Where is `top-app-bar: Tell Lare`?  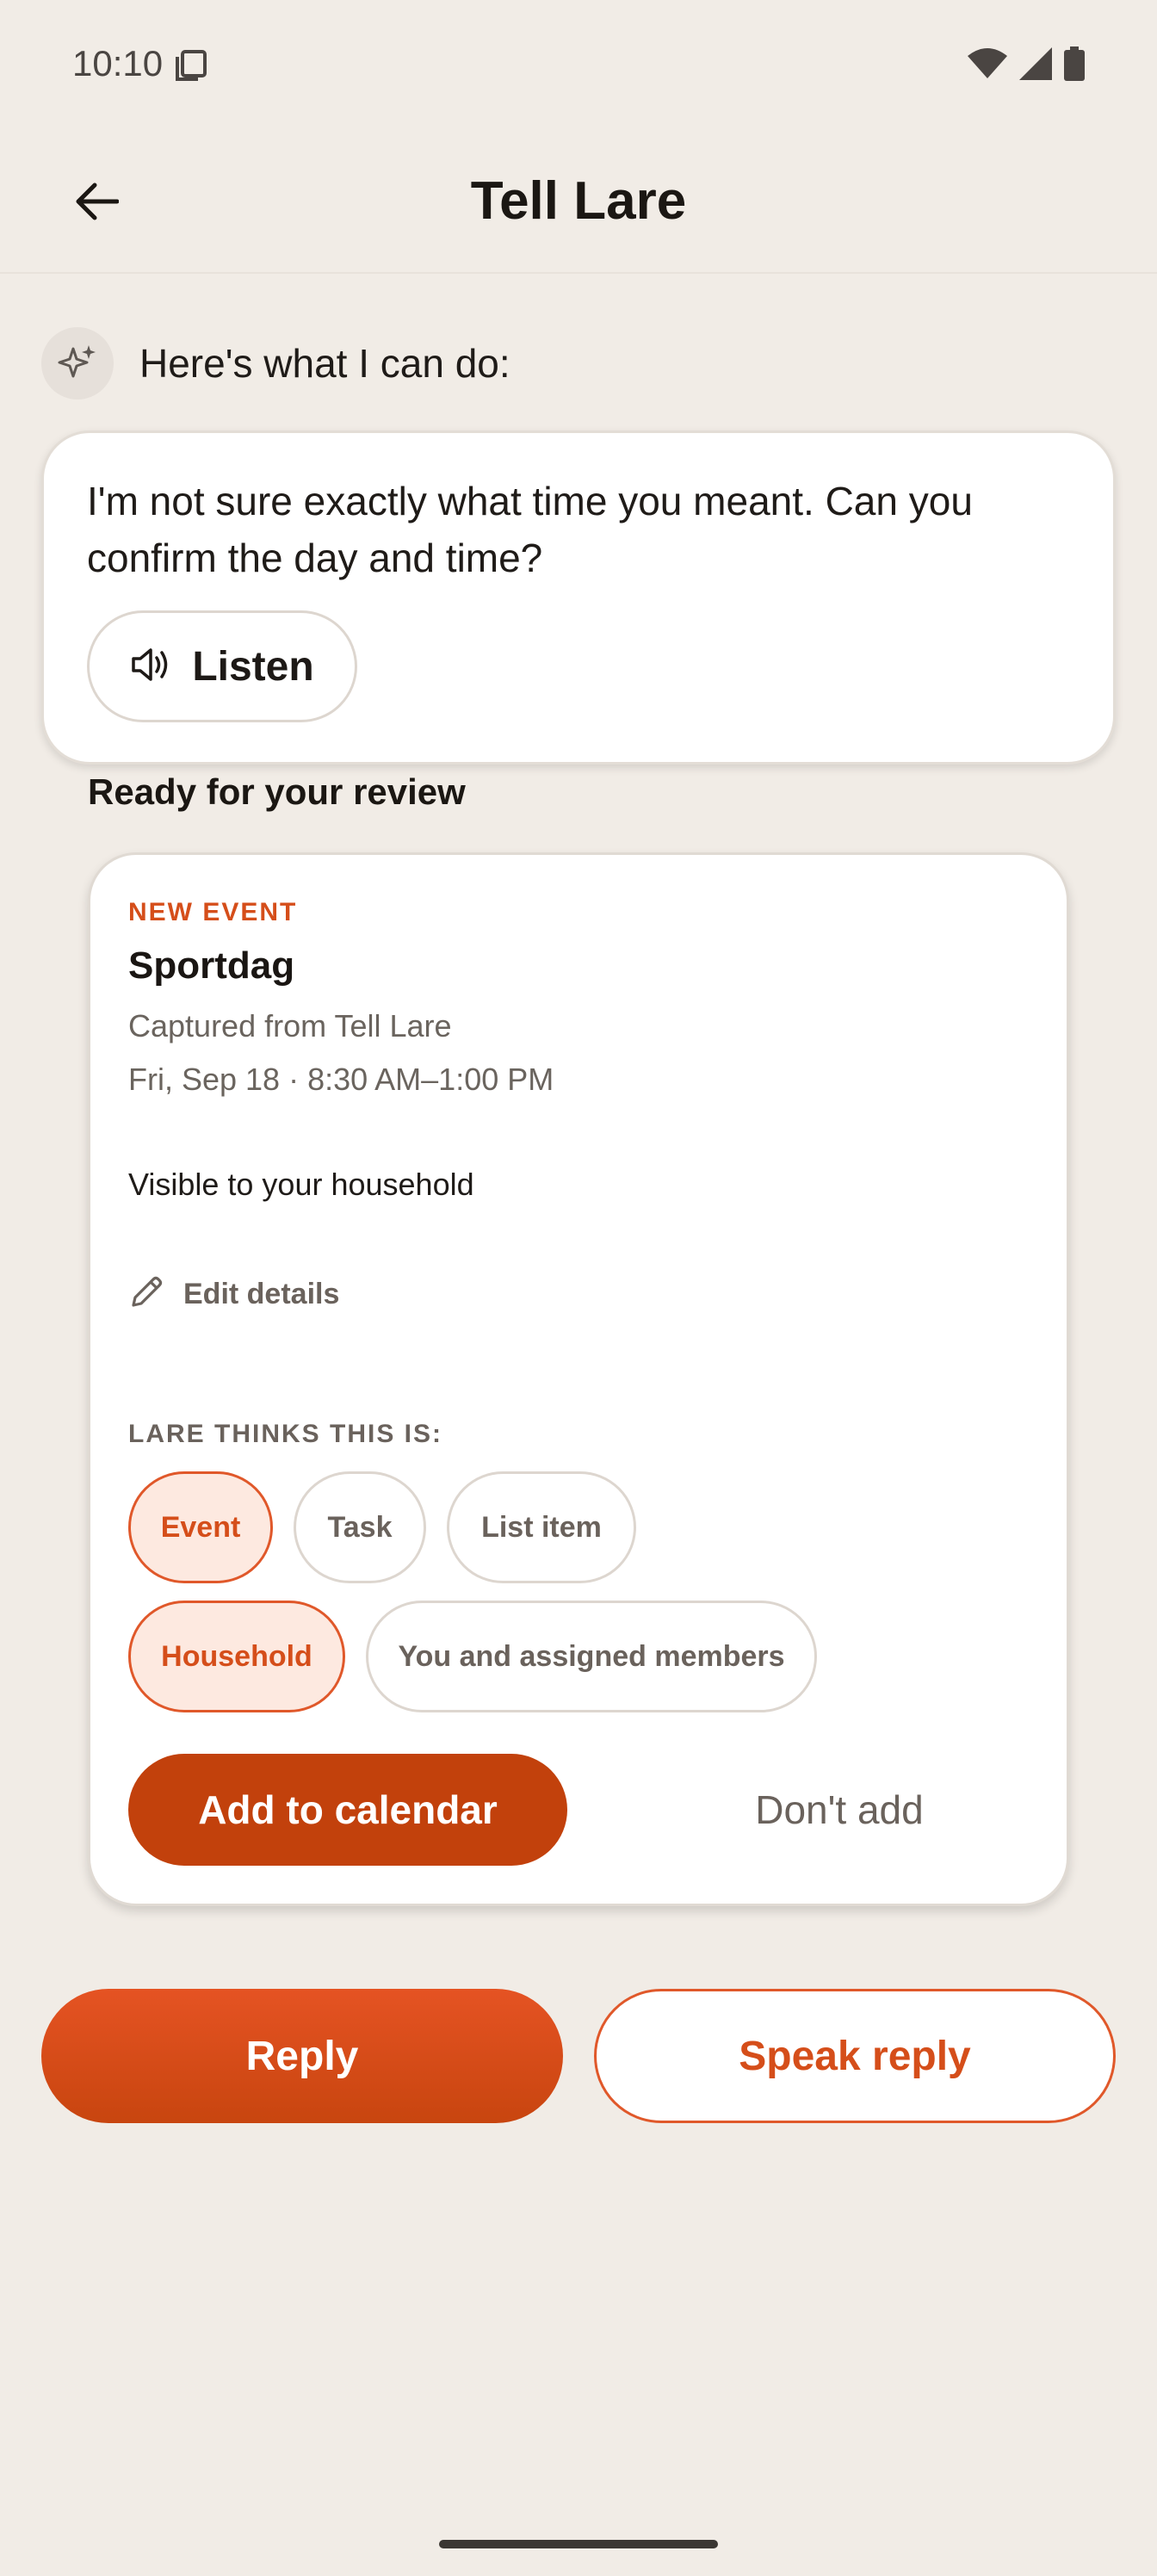 top-app-bar: Tell Lare is located at coordinates (579, 202).